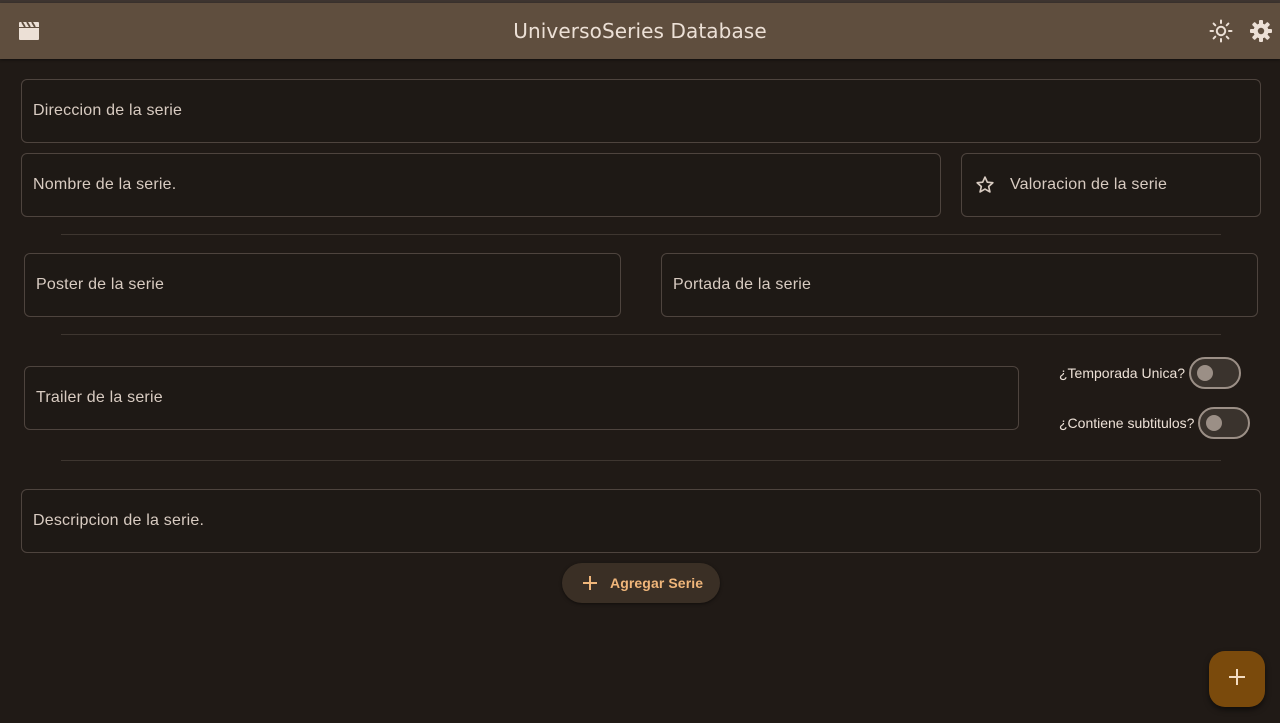 Image resolution: width=1280 pixels, height=723 pixels. What do you see at coordinates (1221, 31) in the screenshot?
I see `sun-icon` at bounding box center [1221, 31].